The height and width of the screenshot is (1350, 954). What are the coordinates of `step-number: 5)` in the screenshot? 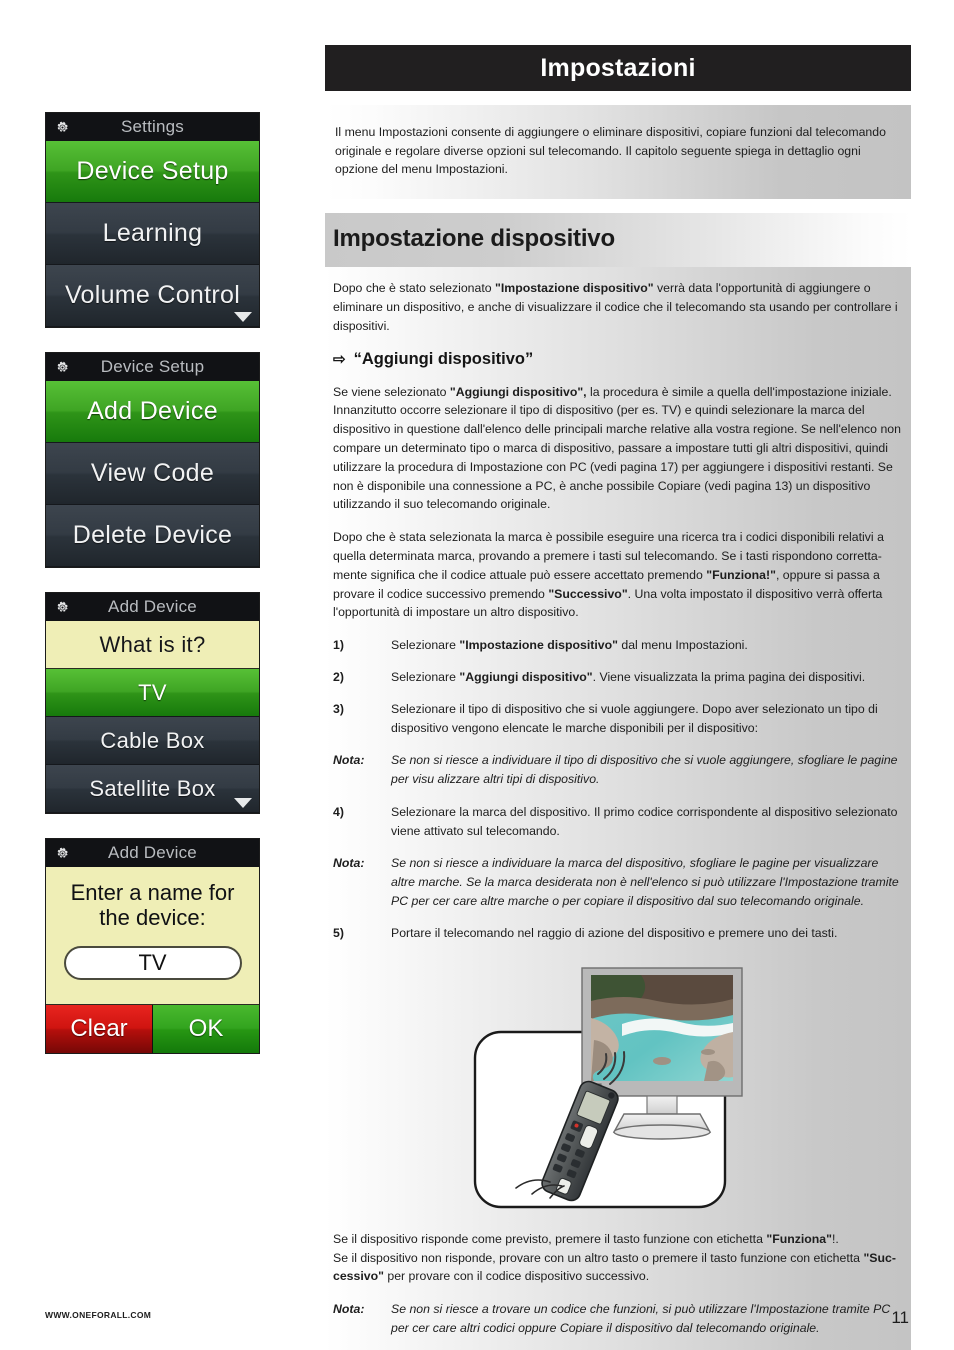 It's located at (338, 932).